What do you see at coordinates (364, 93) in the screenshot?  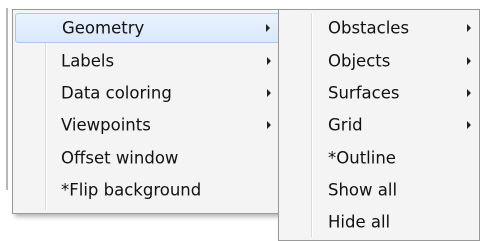 I see `menu-item-label: Surfaces` at bounding box center [364, 93].